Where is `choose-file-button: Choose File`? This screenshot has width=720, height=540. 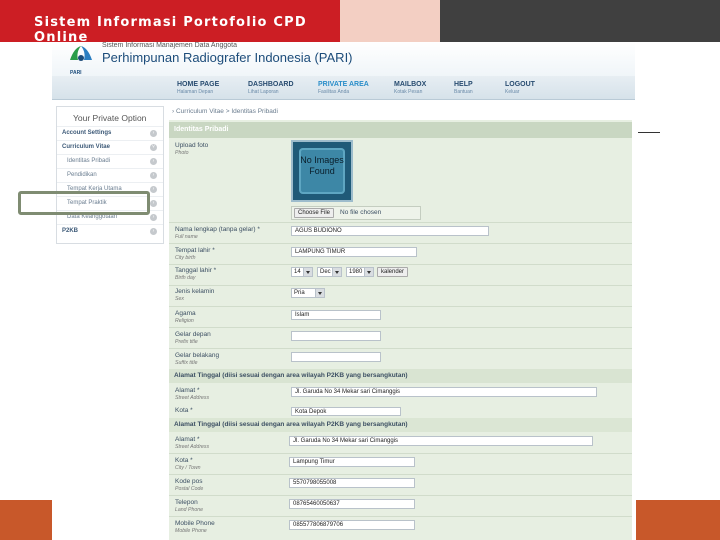
choose-file-button: Choose File is located at coordinates (314, 213).